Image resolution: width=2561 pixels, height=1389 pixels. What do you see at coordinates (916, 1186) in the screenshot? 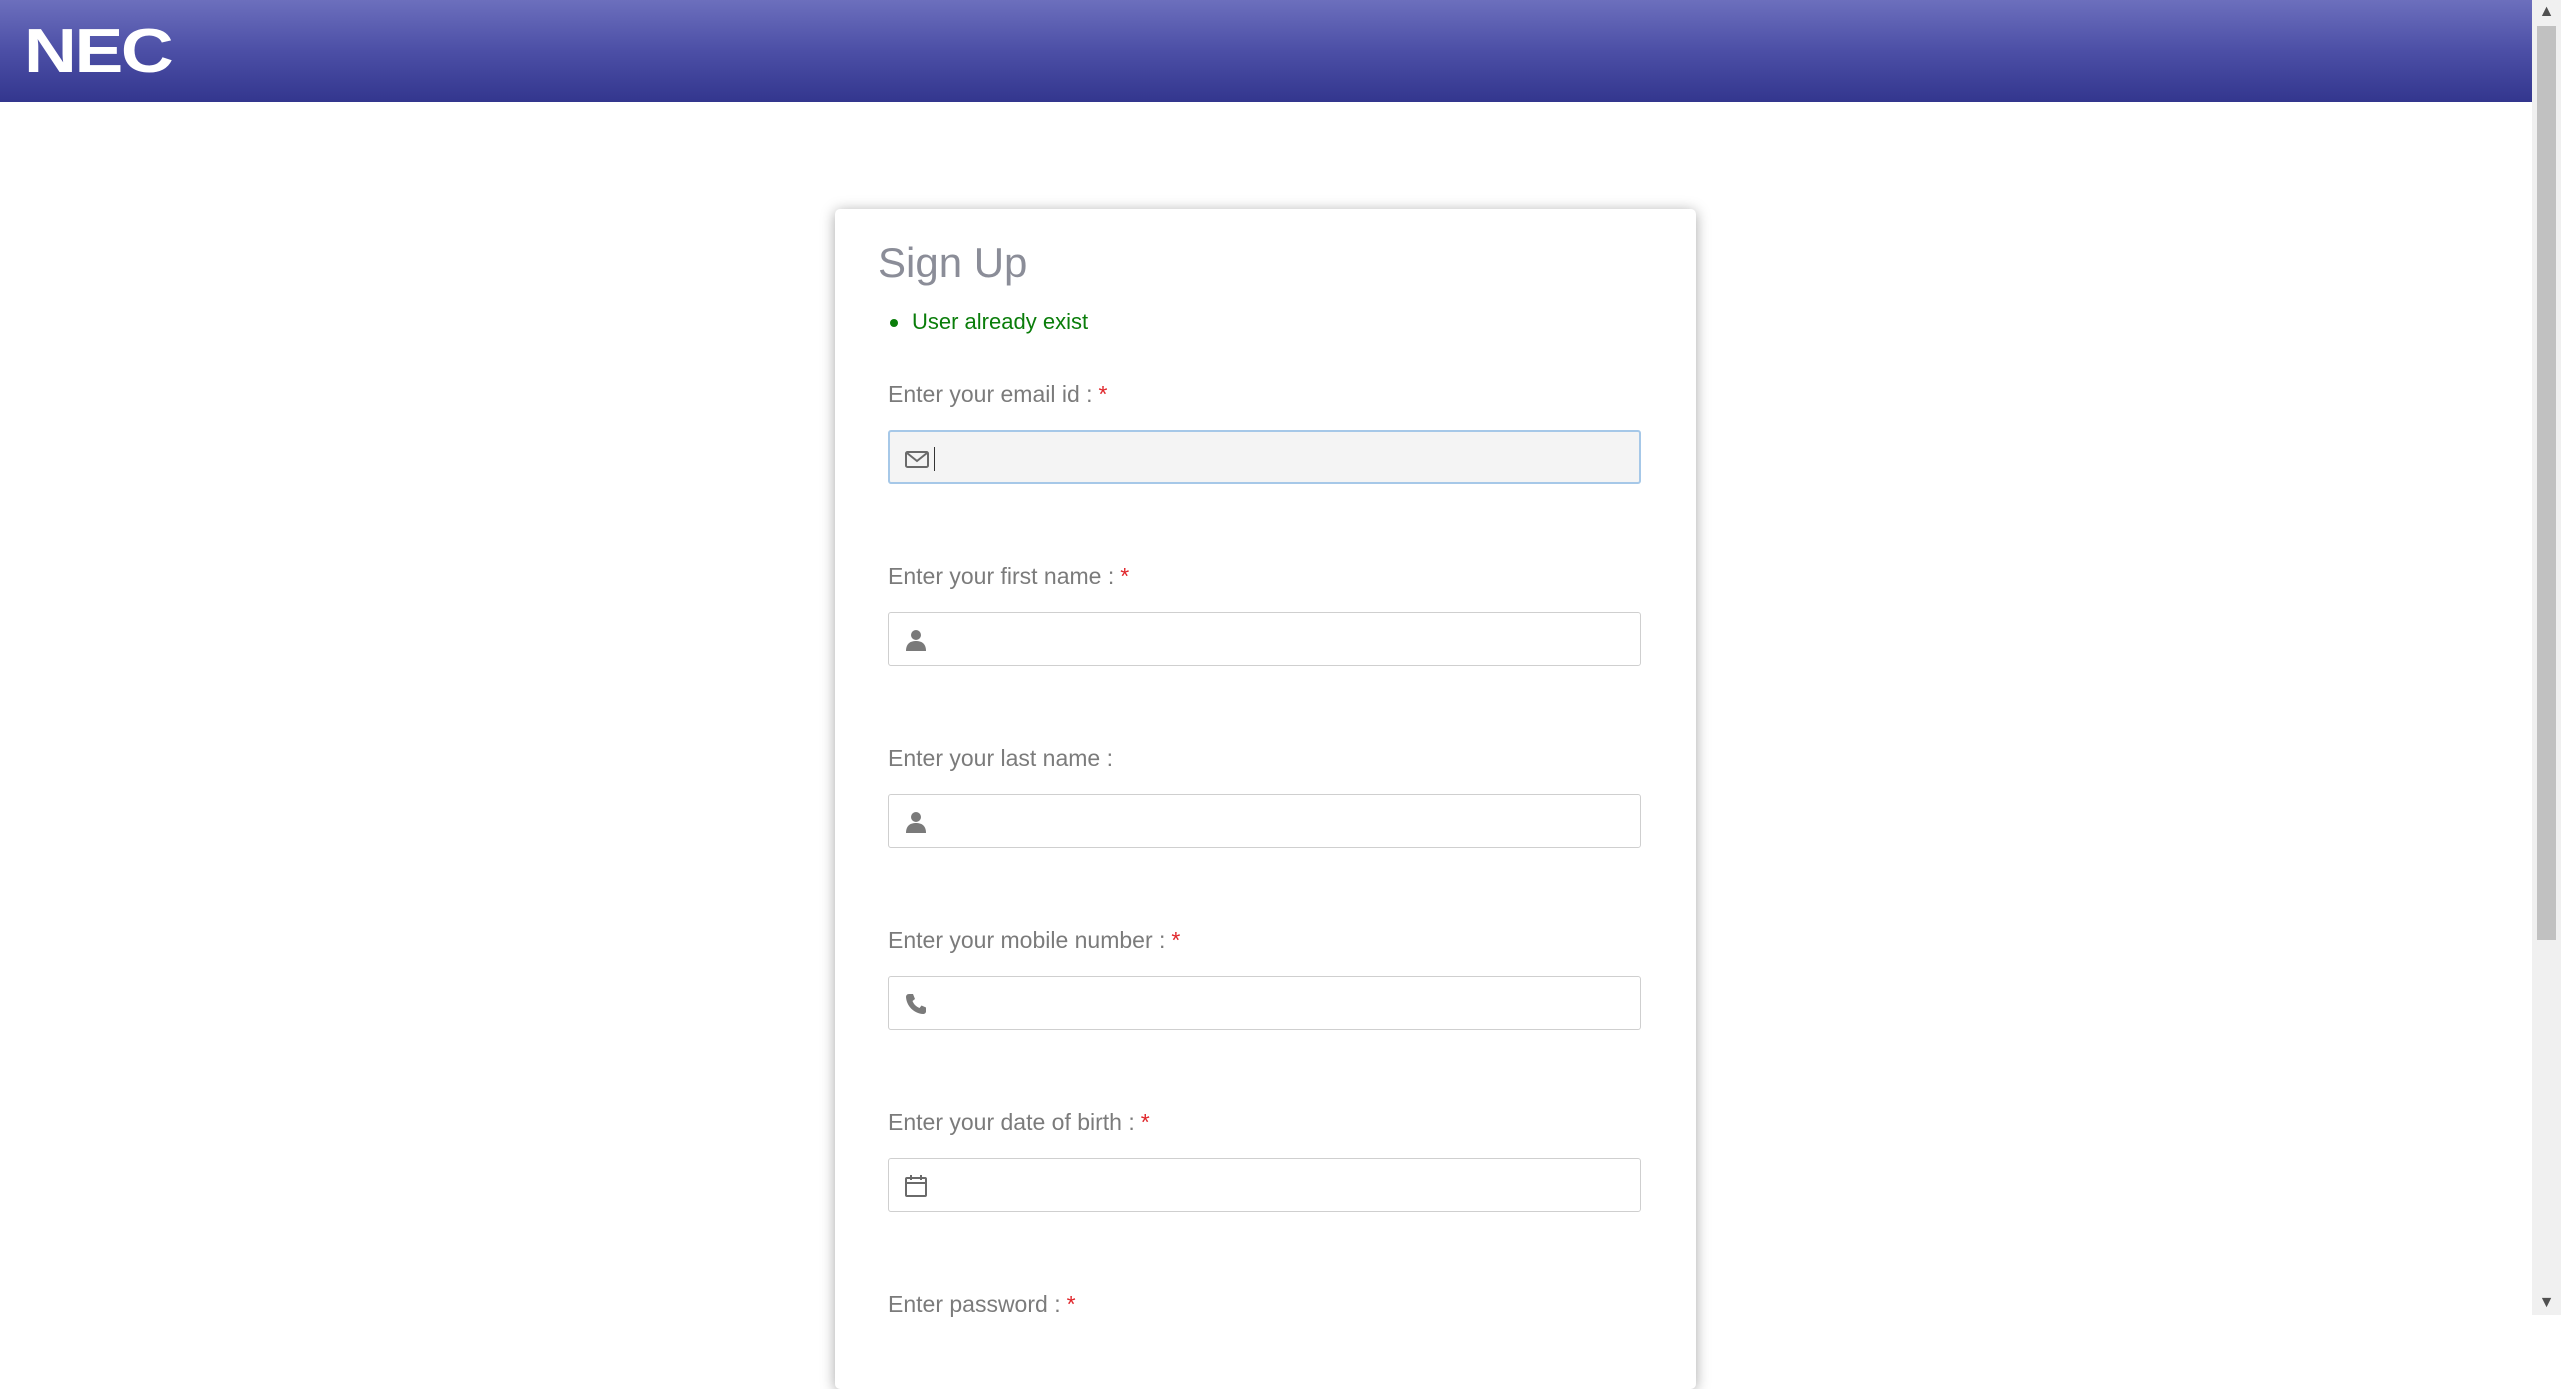
I see `calendar-icon` at bounding box center [916, 1186].